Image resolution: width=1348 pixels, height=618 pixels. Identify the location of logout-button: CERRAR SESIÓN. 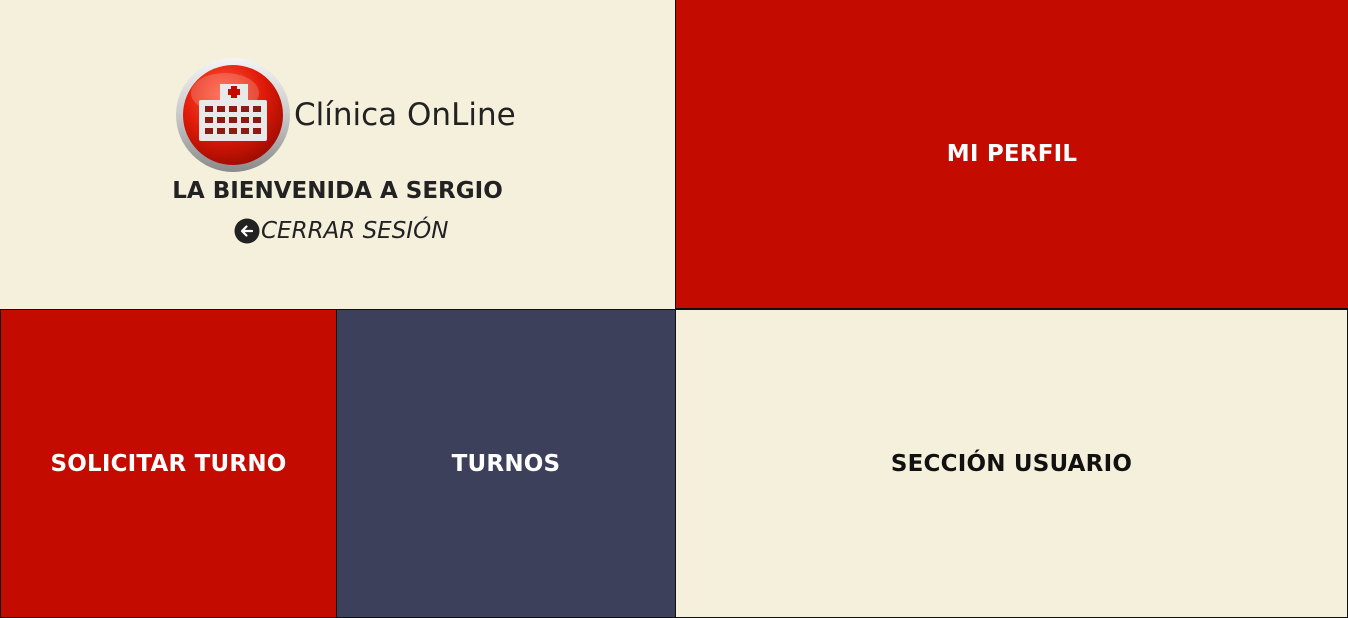
(341, 231).